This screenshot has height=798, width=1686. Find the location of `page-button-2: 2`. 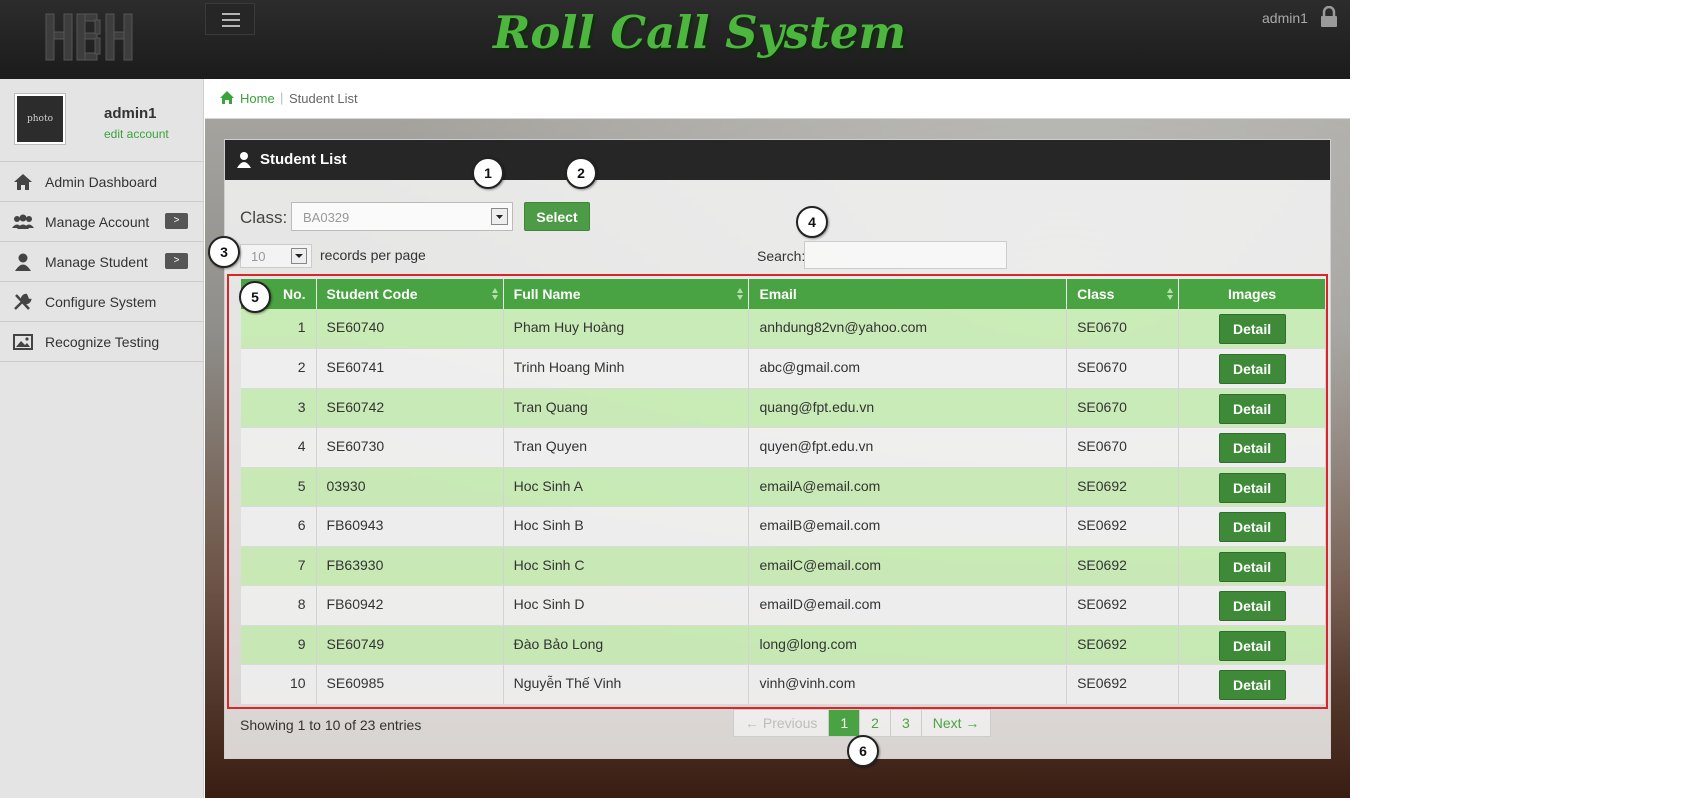

page-button-2: 2 is located at coordinates (875, 723).